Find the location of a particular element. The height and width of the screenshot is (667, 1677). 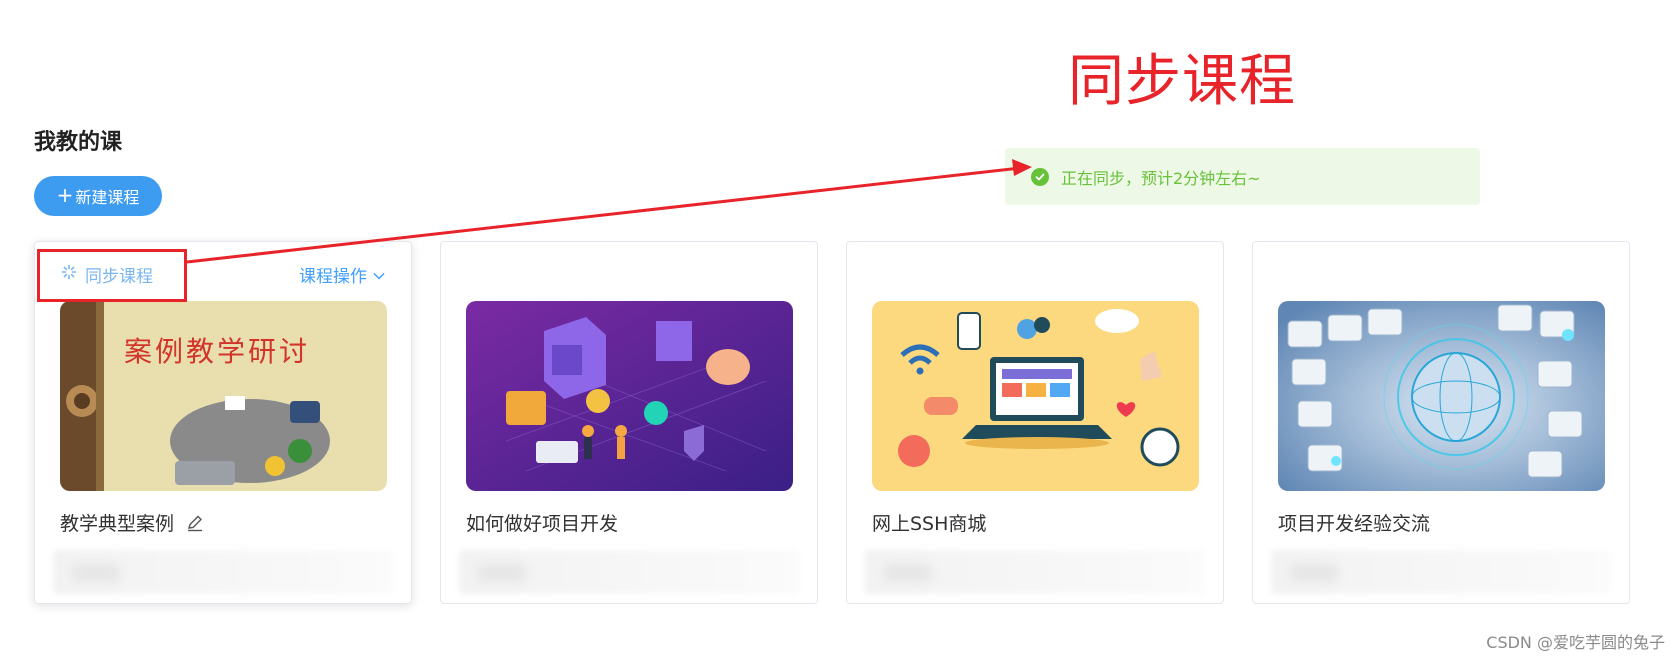

course-name: 如何做好项目开发 is located at coordinates (542, 522).